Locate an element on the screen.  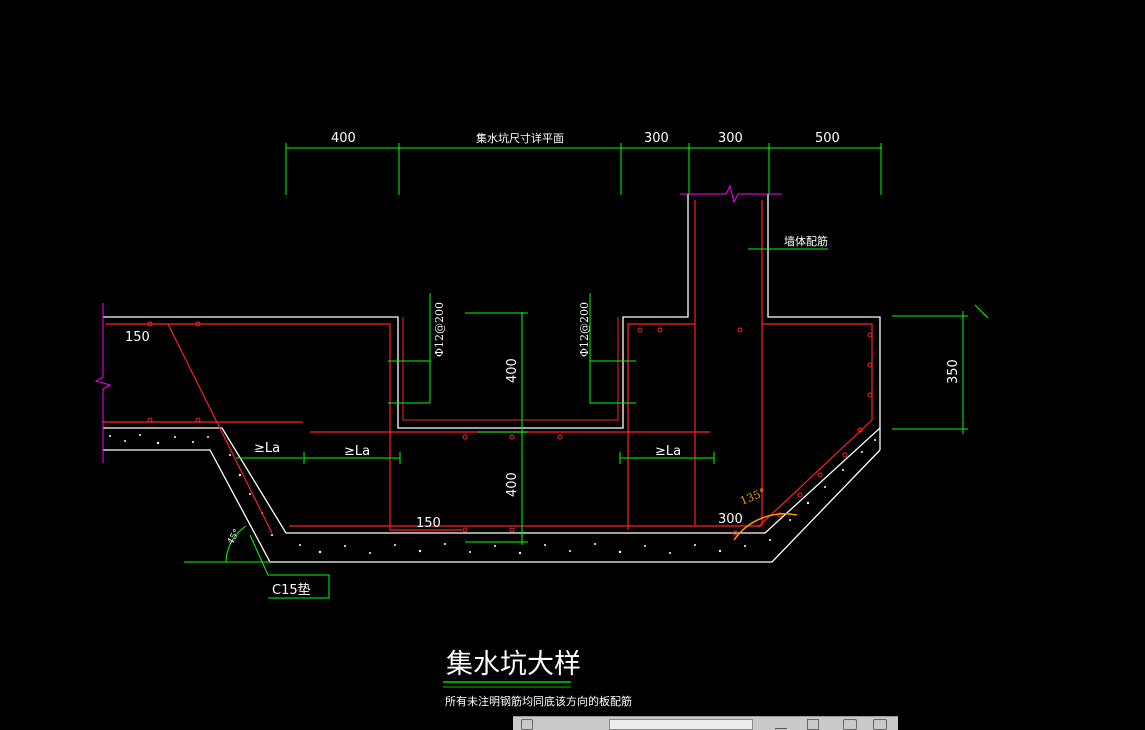
dim-300-b: 300 is located at coordinates (730, 138).